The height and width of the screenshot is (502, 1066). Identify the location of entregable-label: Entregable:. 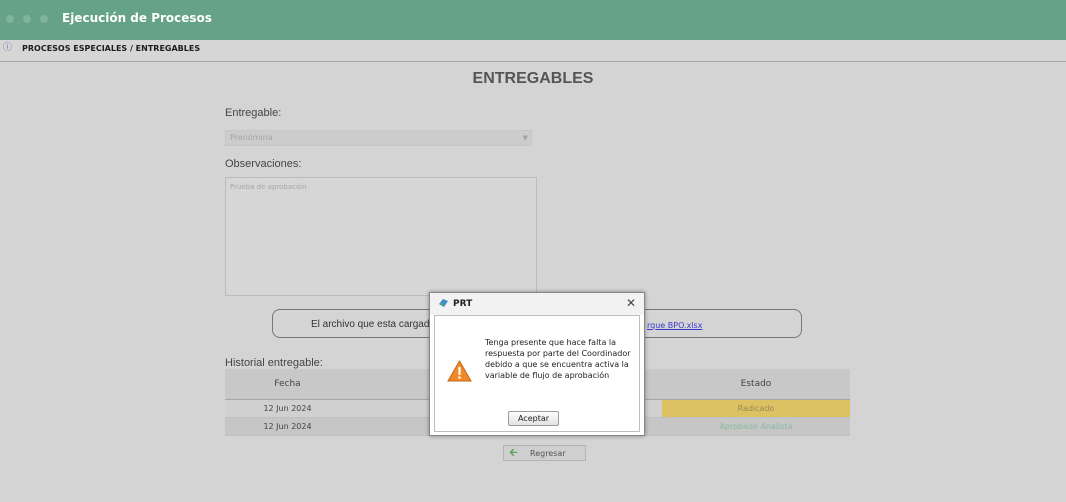
(253, 113).